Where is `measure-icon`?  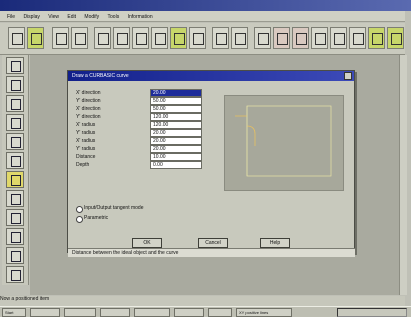 measure-icon is located at coordinates (239, 38).